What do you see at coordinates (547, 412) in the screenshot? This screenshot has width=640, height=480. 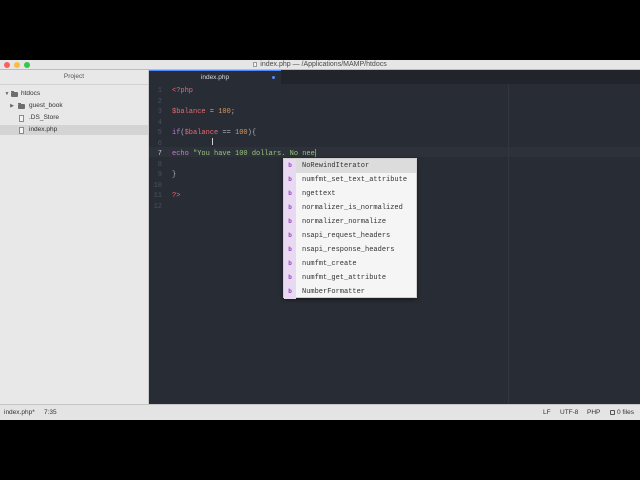 I see `status-line-ending: LF` at bounding box center [547, 412].